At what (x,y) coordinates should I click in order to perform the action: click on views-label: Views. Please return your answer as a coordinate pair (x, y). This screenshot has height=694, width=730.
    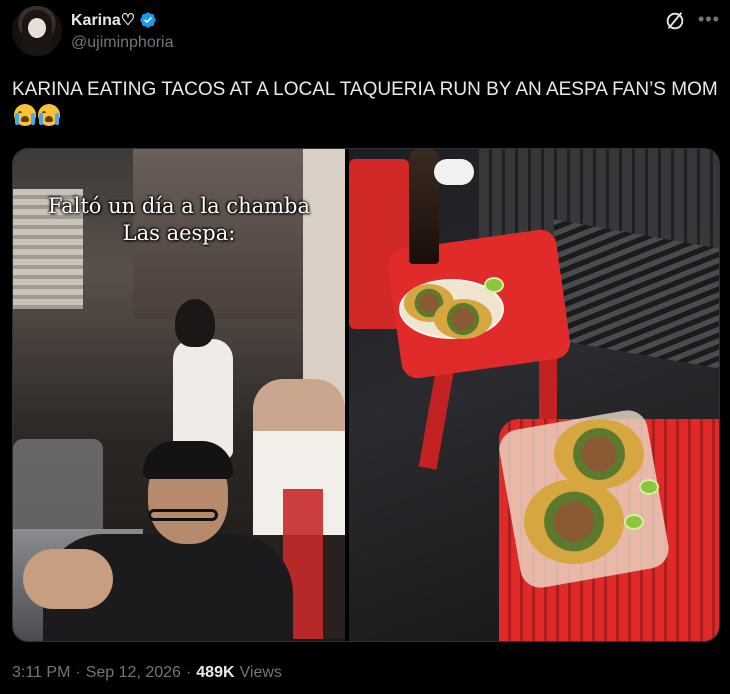
    Looking at the image, I should click on (260, 672).